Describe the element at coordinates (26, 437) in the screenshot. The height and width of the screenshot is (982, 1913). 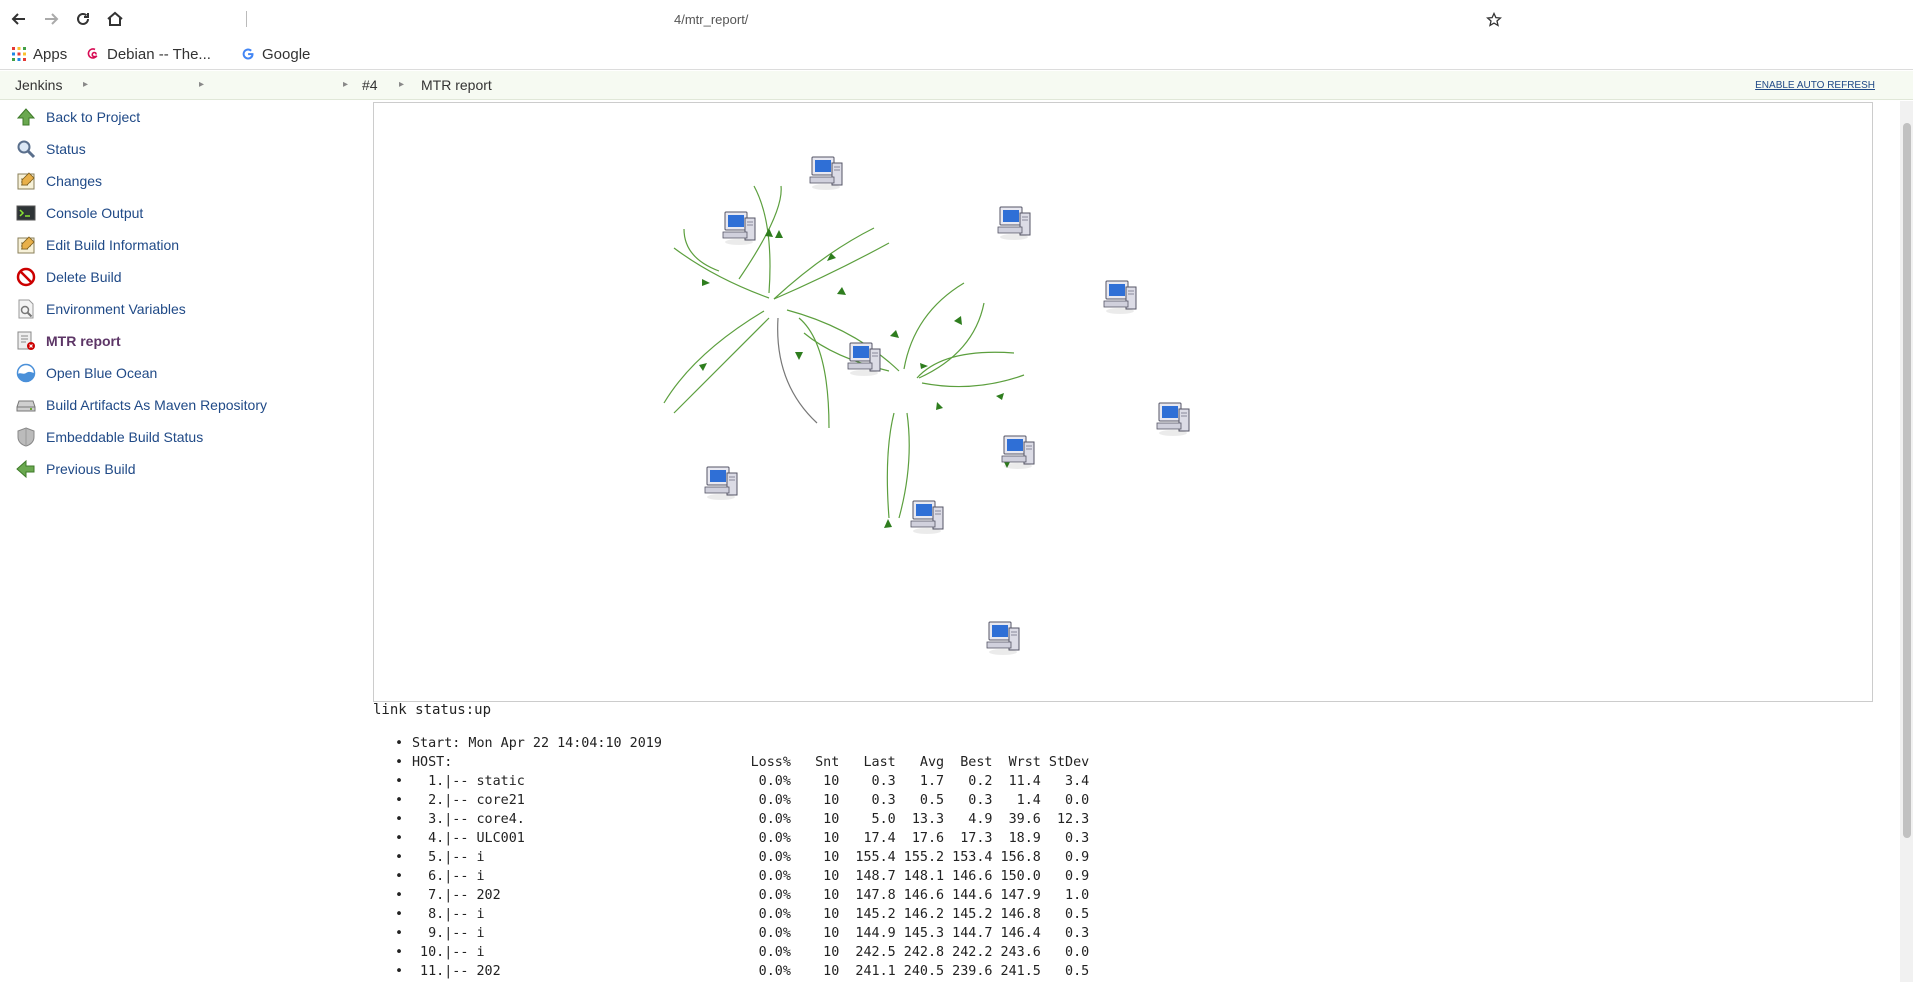
I see `shield-icon` at that location.